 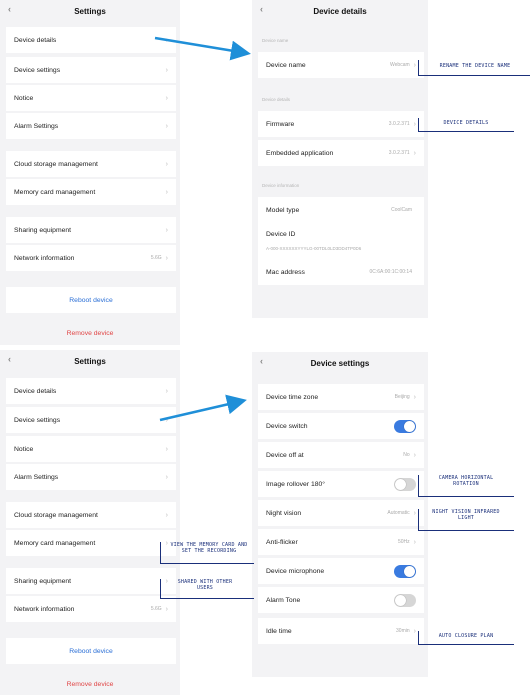 I want to click on device-details-header: ‹ Device details, so click(x=340, y=11).